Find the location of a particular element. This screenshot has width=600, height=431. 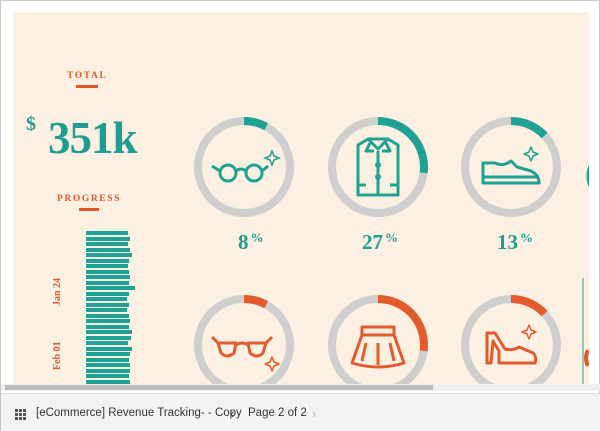

glasses-icon is located at coordinates (246, 165).